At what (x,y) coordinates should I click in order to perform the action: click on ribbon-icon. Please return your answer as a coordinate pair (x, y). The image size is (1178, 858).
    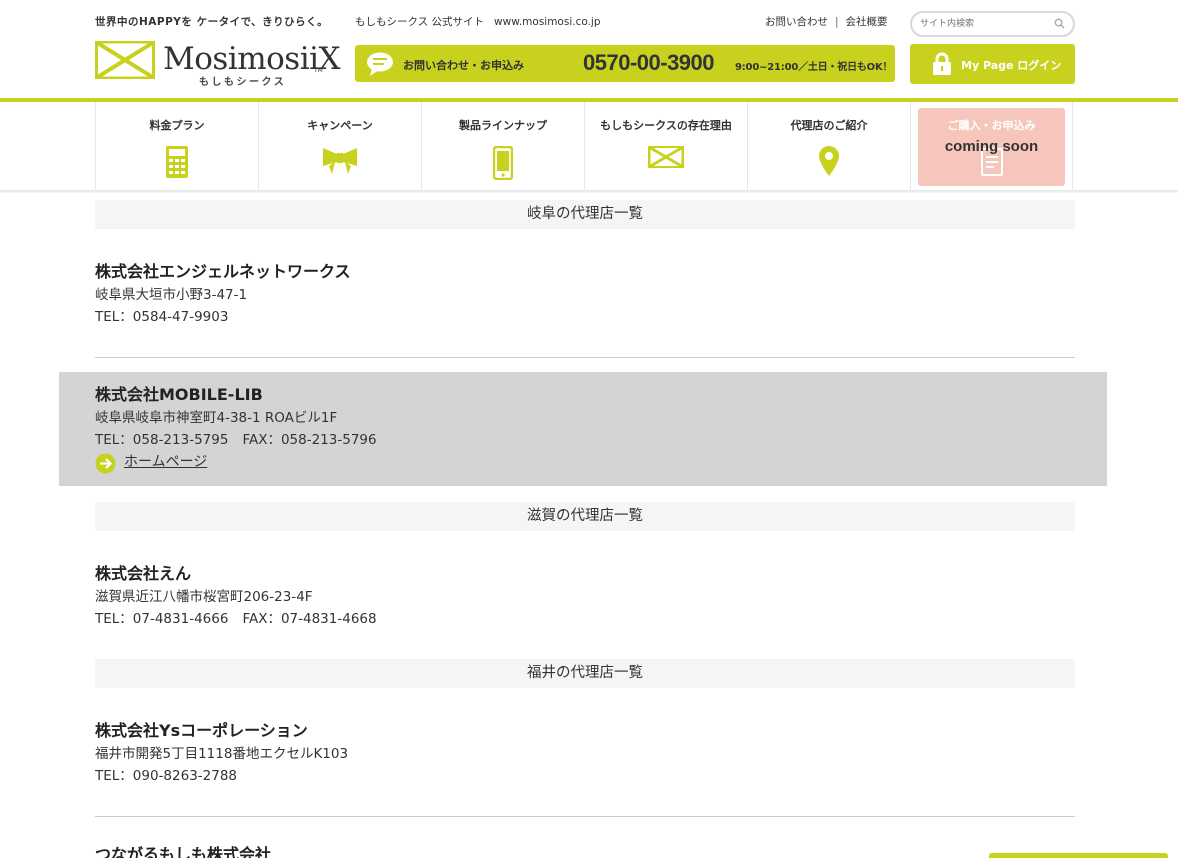
    Looking at the image, I should click on (340, 161).